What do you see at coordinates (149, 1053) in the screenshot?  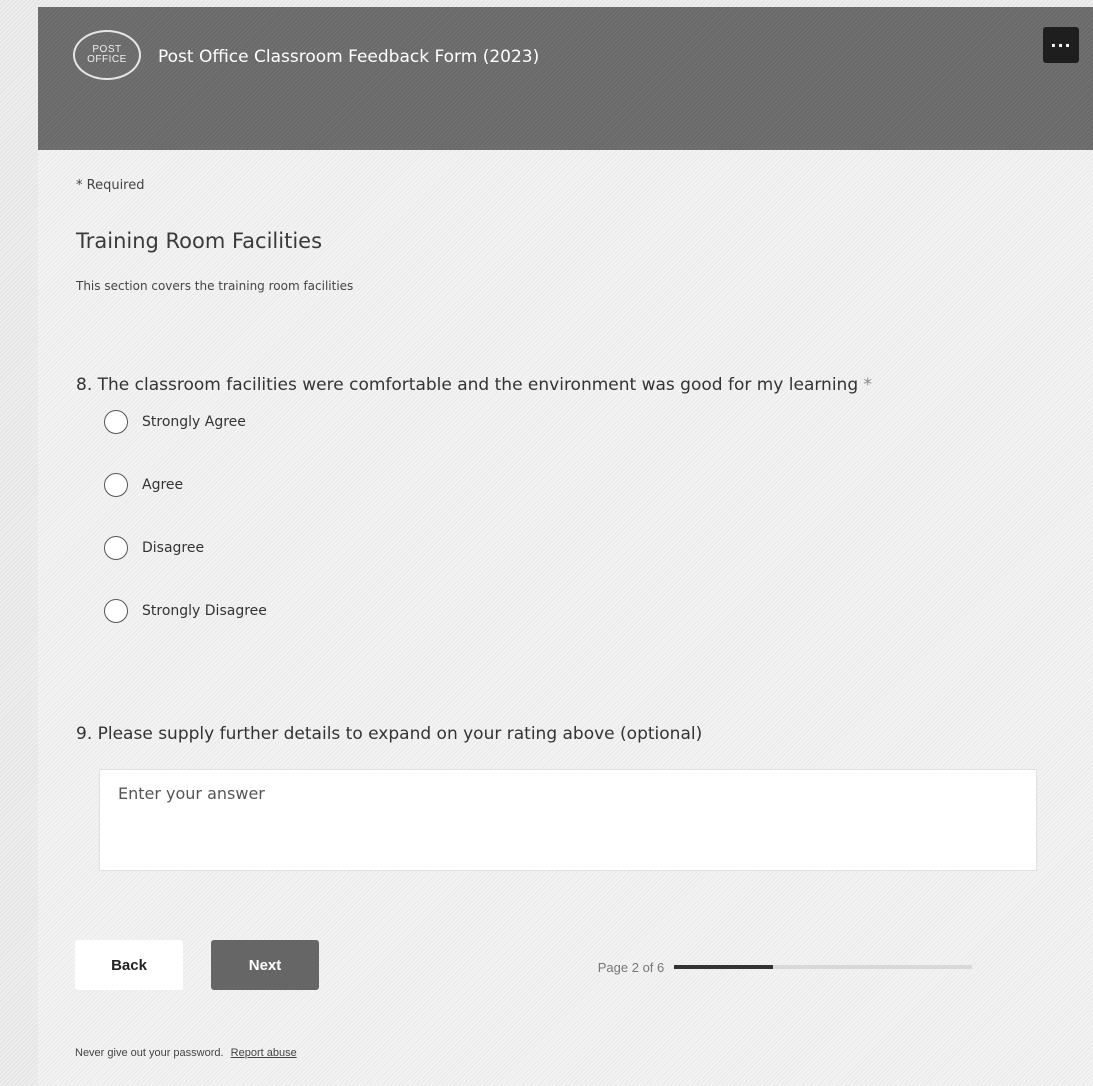 I see `password-warning: Never give out your password.` at bounding box center [149, 1053].